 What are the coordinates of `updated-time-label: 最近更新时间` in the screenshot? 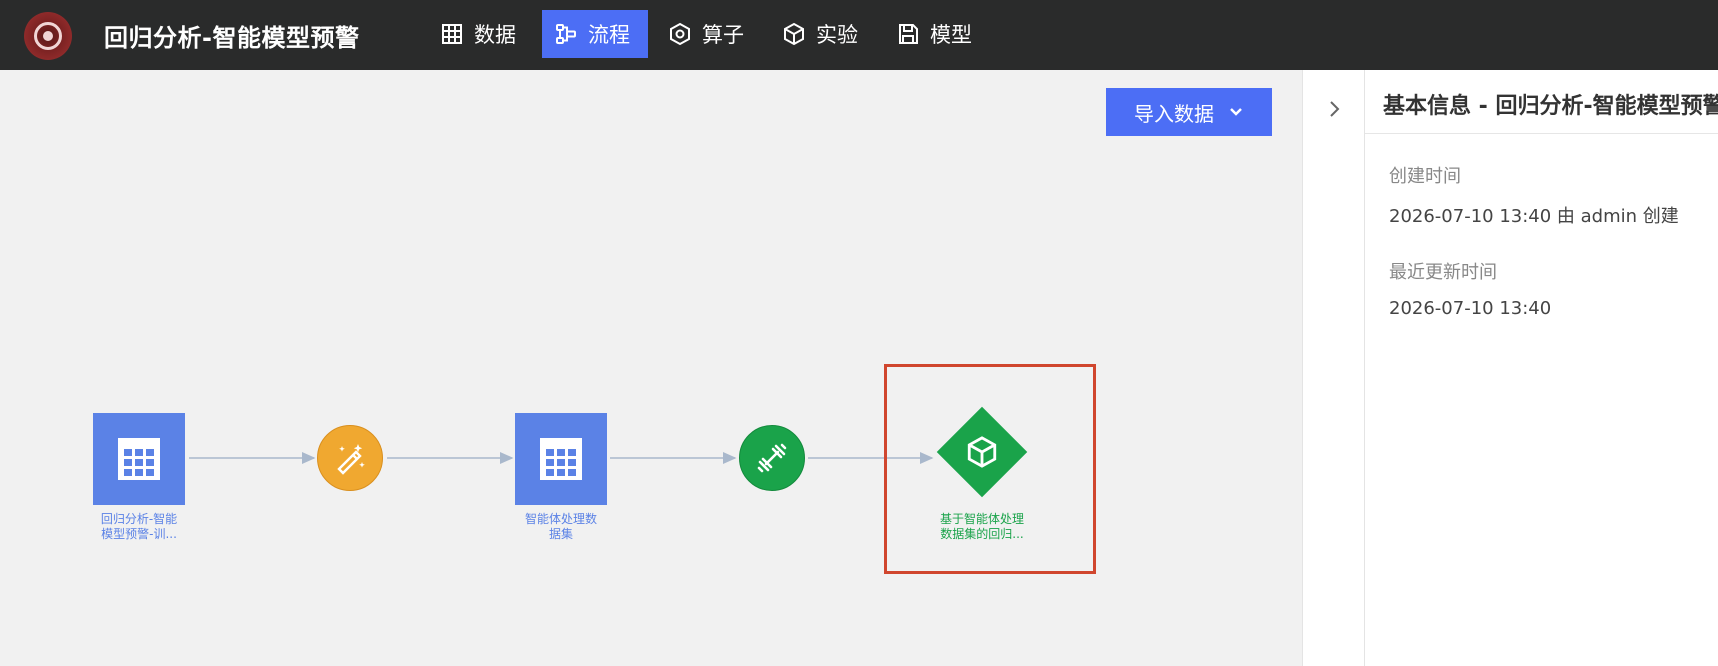 It's located at (1443, 272).